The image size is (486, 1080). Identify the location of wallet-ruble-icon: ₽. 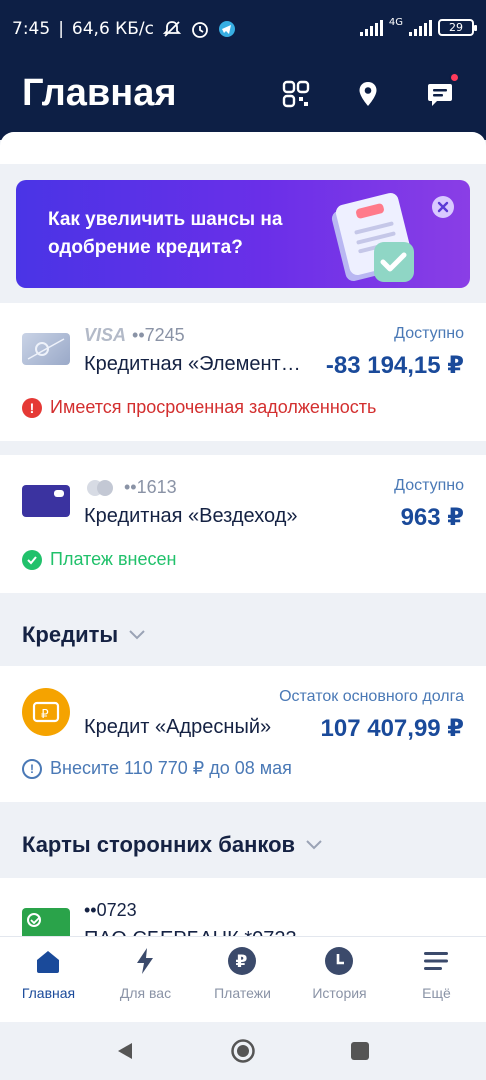
(46, 712).